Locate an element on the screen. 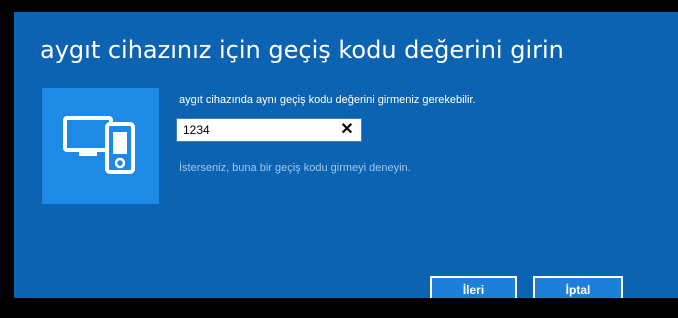 The width and height of the screenshot is (678, 318). passcode-field: ✕ is located at coordinates (269, 130).